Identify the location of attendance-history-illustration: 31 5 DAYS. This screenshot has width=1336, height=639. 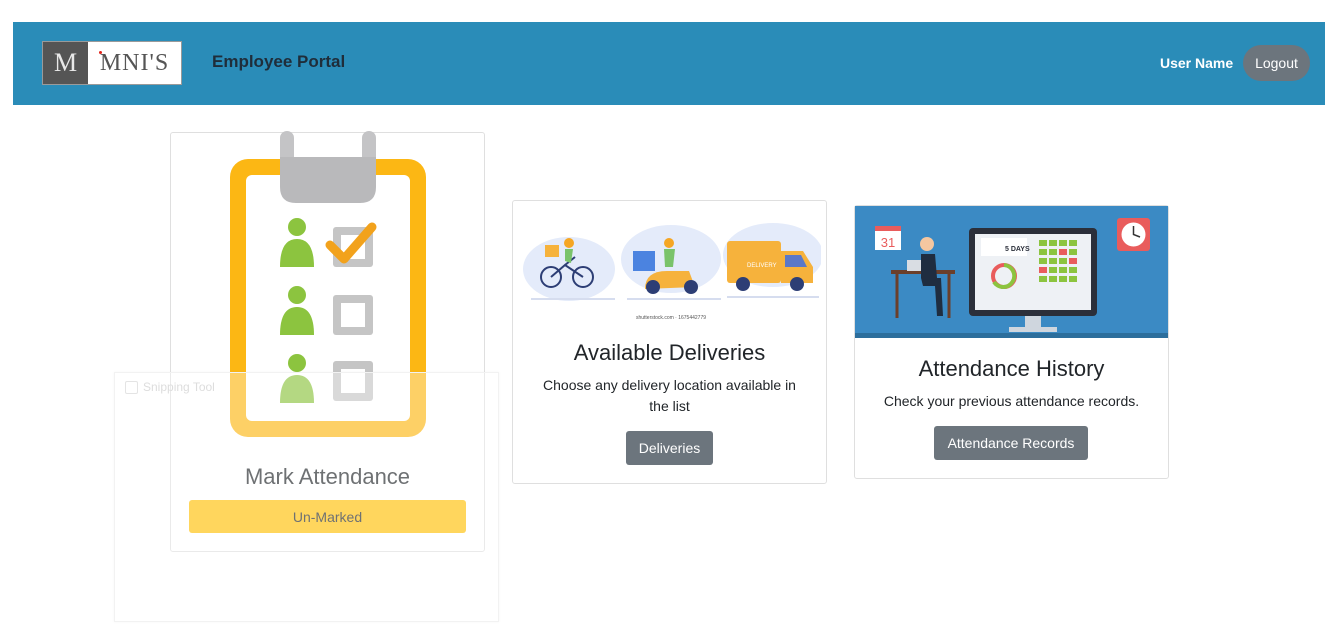
(1011, 272).